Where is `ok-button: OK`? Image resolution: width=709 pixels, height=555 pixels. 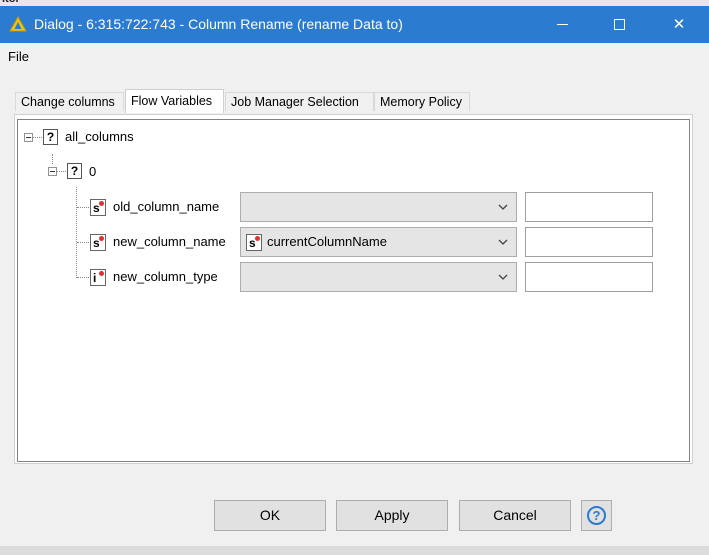
ok-button: OK is located at coordinates (270, 515).